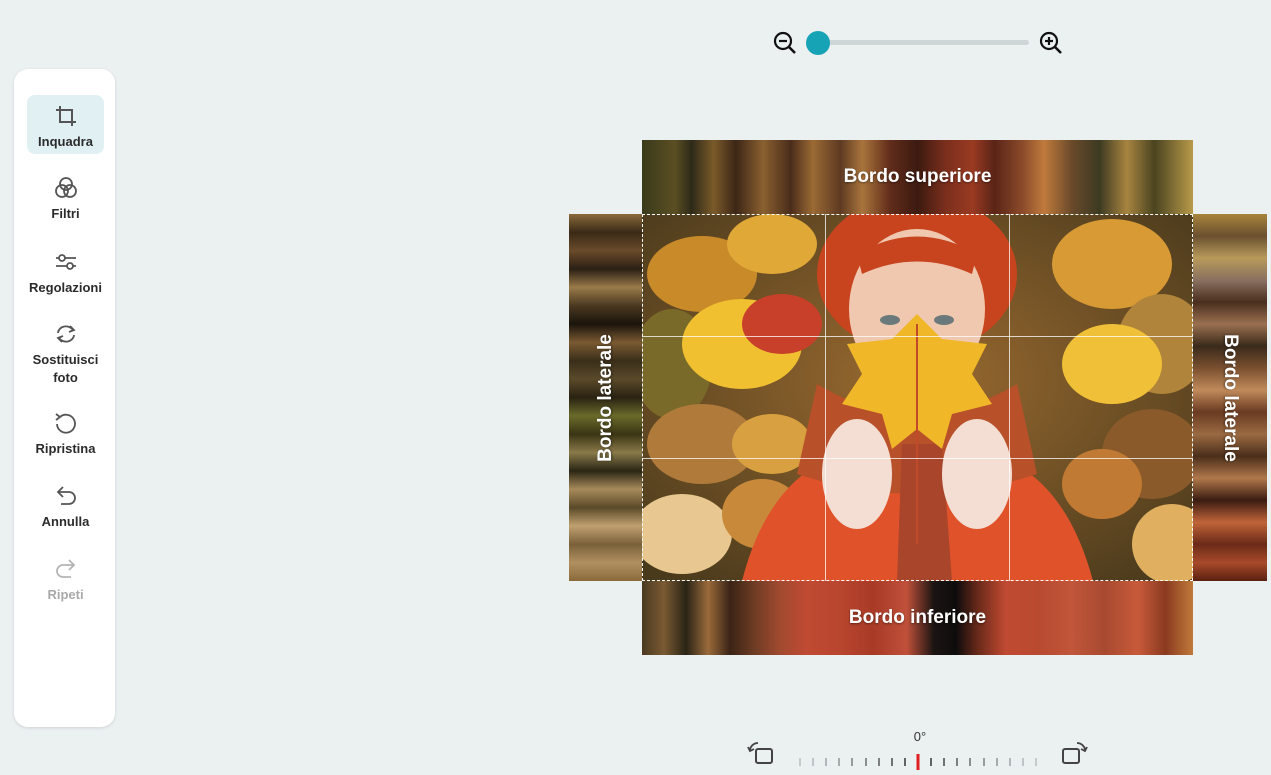 This screenshot has width=1271, height=775. Describe the element at coordinates (923, 42) in the screenshot. I see `zoom-slider-track` at that location.